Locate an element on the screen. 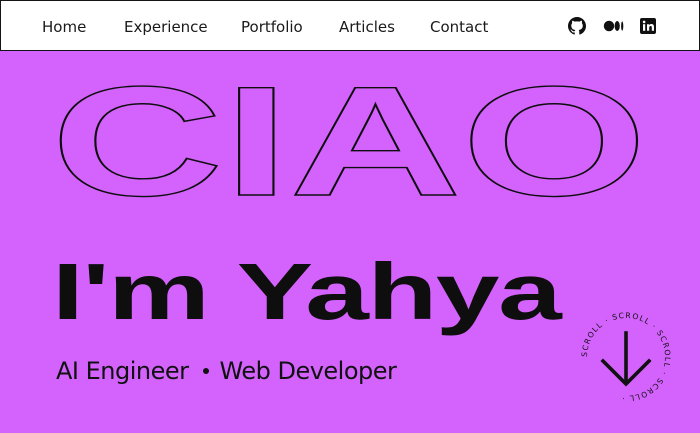  scroll-badge: SCROLL · SCROLL · SCROLL · SCROLL · is located at coordinates (626, 357).